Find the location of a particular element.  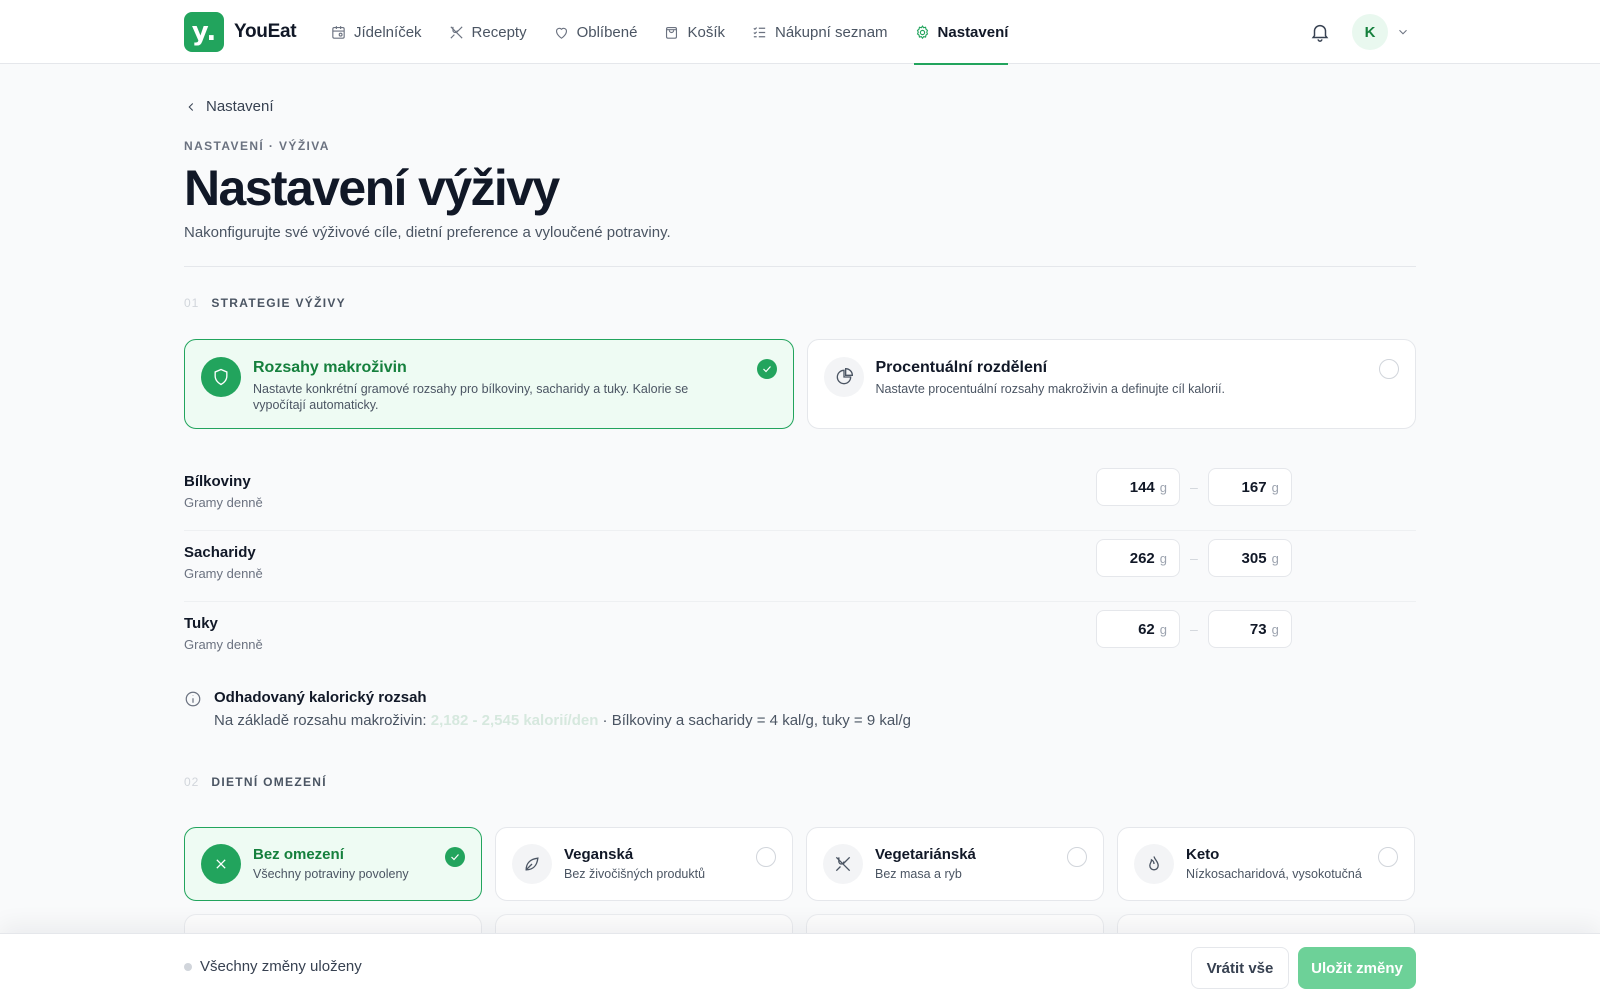

option-description: Bez masa a ryb is located at coordinates (918, 874).